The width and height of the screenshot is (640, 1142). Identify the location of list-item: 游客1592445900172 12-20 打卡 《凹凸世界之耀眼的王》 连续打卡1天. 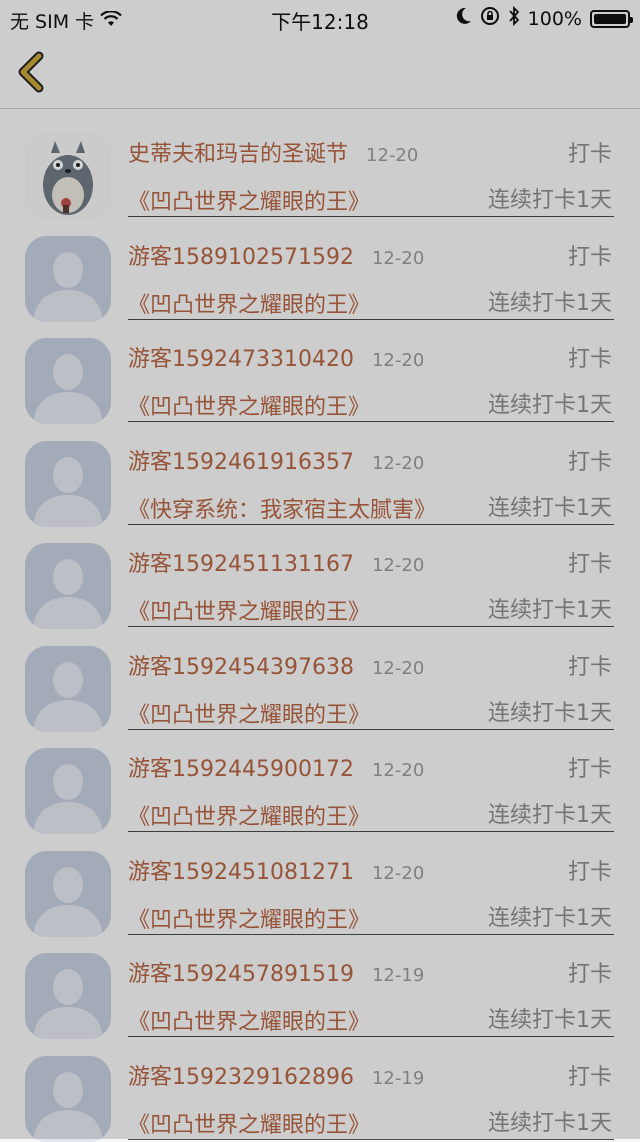
(320, 778).